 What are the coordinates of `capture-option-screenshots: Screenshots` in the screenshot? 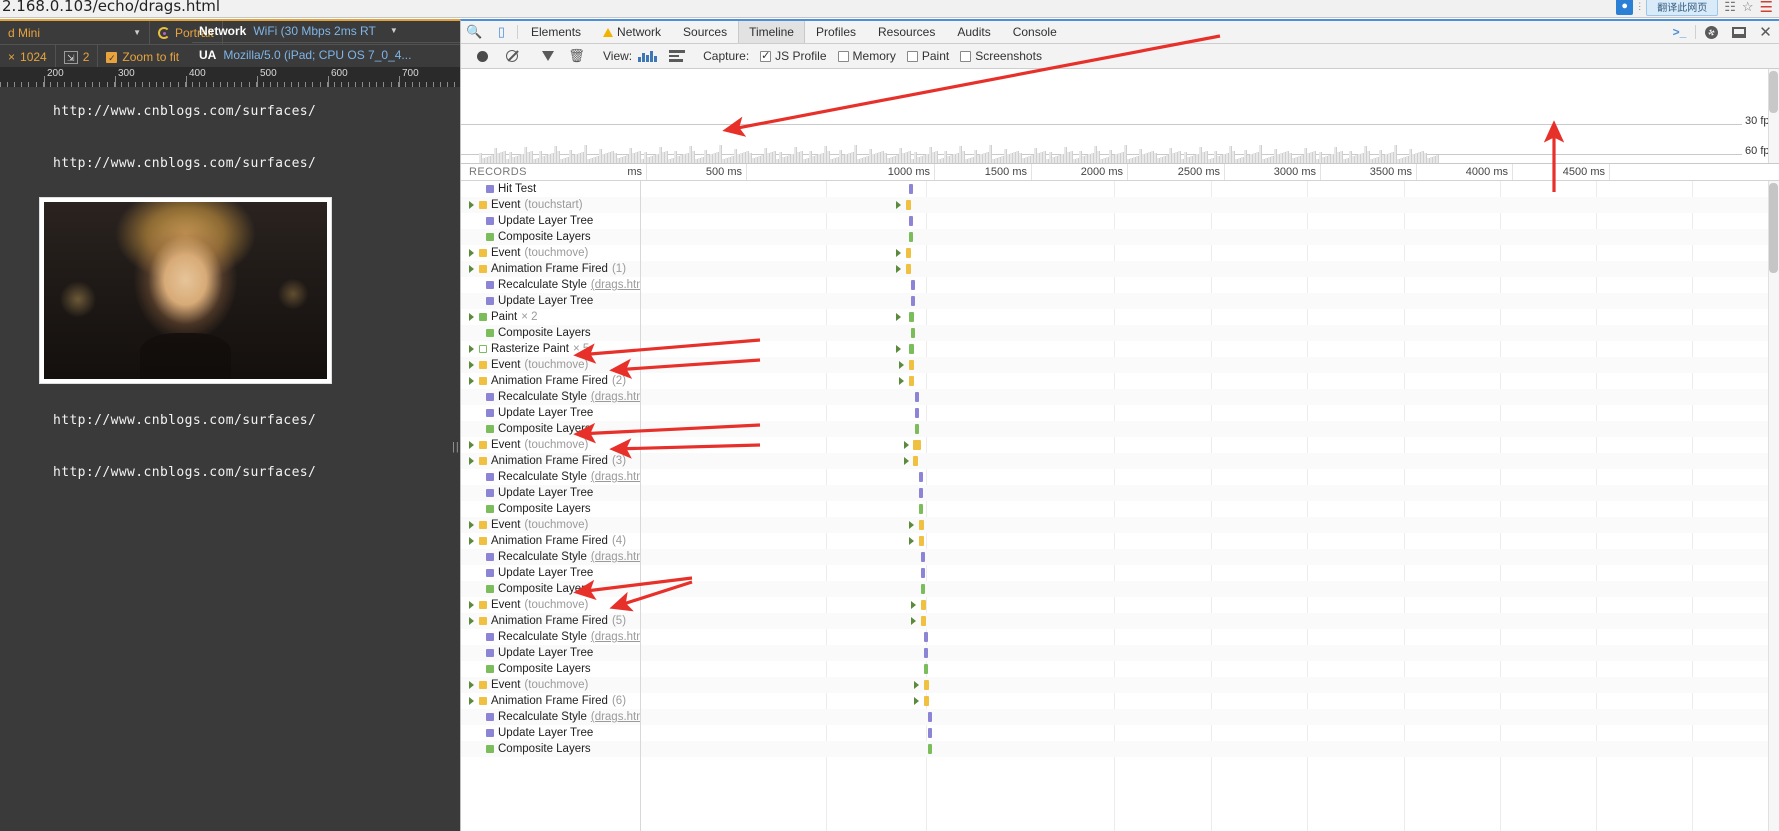 It's located at (1001, 56).